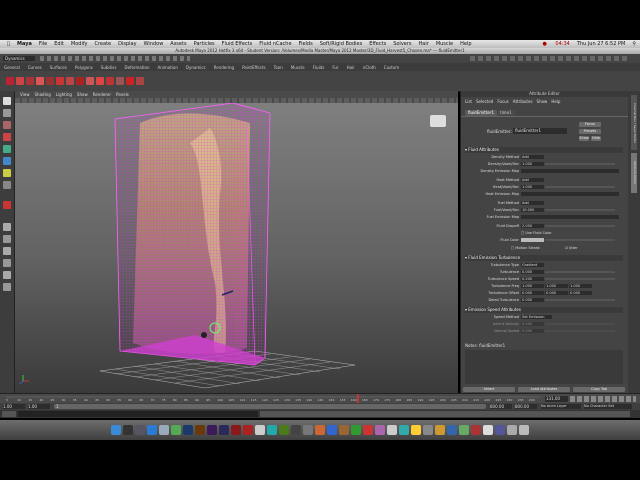 The height and width of the screenshot is (480, 640). What do you see at coordinates (544, 233) in the screenshot?
I see `row-use-fluid-color: □ Use Fluid Color` at bounding box center [544, 233].